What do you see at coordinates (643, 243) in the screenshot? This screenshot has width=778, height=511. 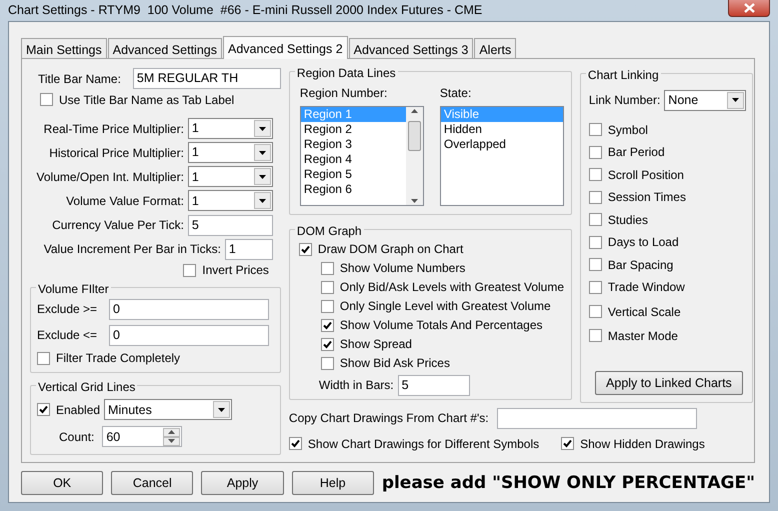 I see `checkbox-label: Days to Load` at bounding box center [643, 243].